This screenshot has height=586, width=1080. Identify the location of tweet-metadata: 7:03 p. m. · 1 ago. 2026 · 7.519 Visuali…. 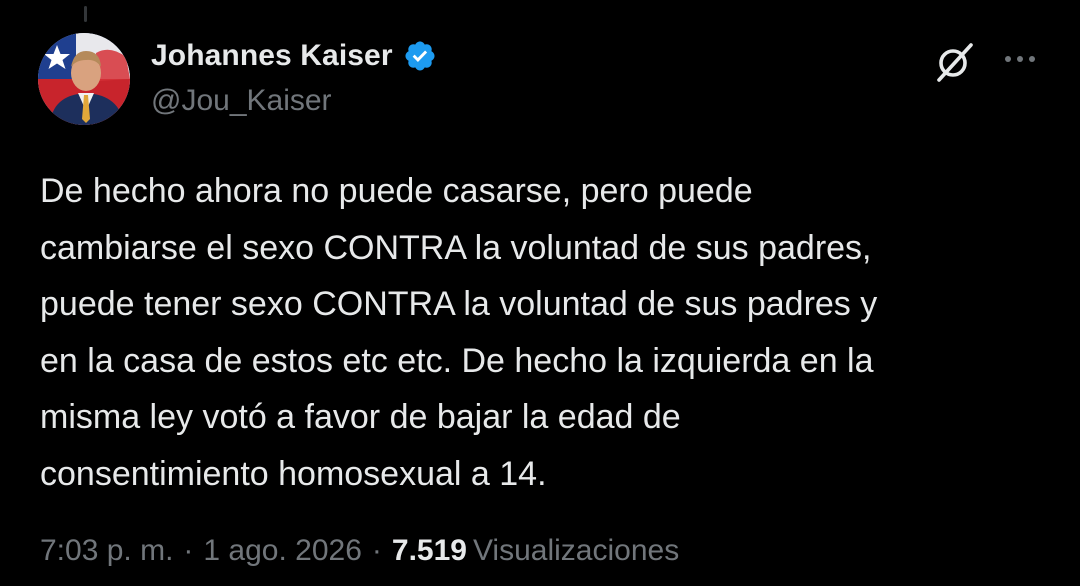
(359, 551).